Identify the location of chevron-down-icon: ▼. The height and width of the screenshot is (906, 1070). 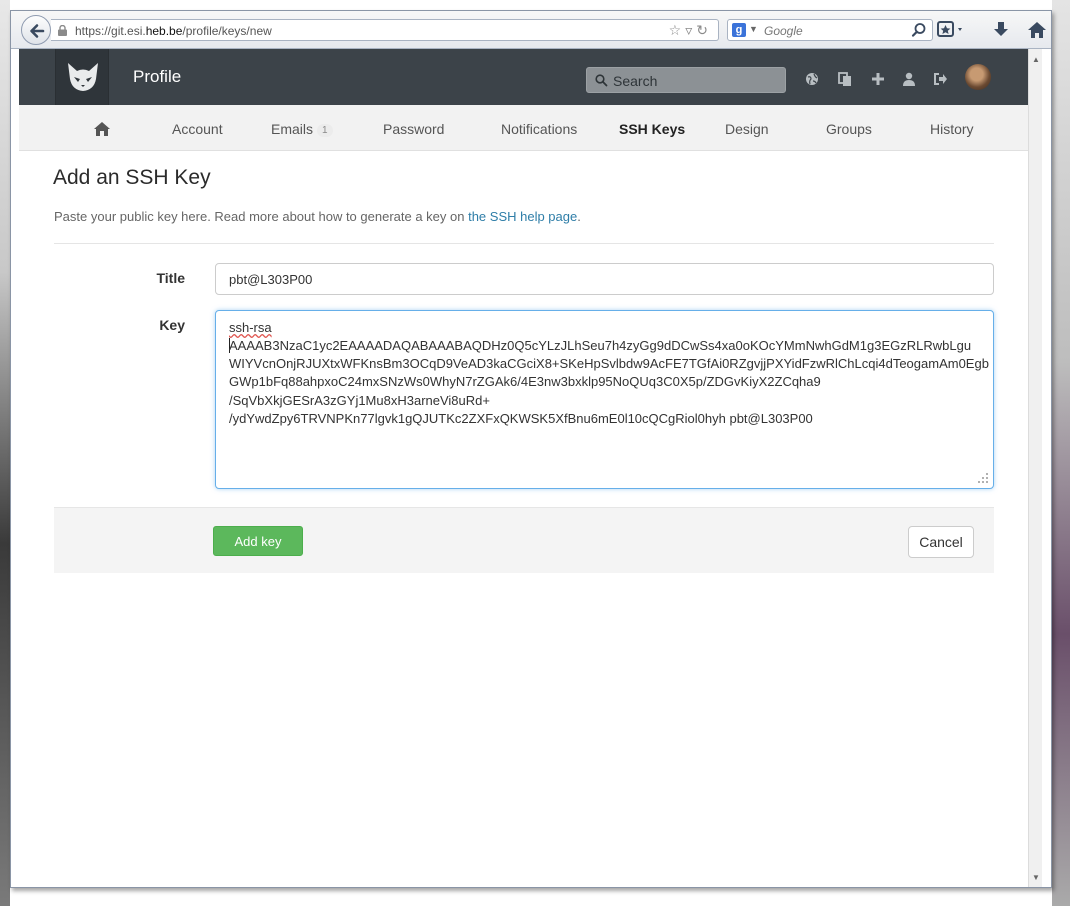
(753, 29).